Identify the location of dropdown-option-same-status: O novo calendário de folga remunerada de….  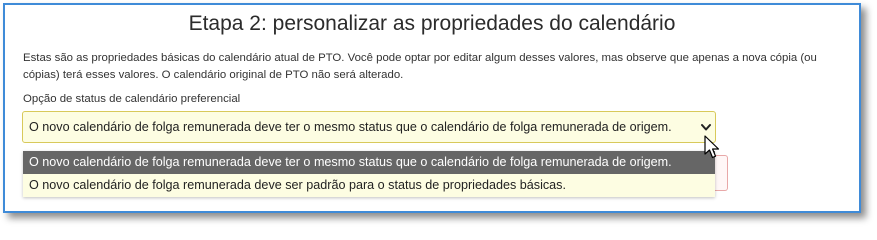
(369, 162).